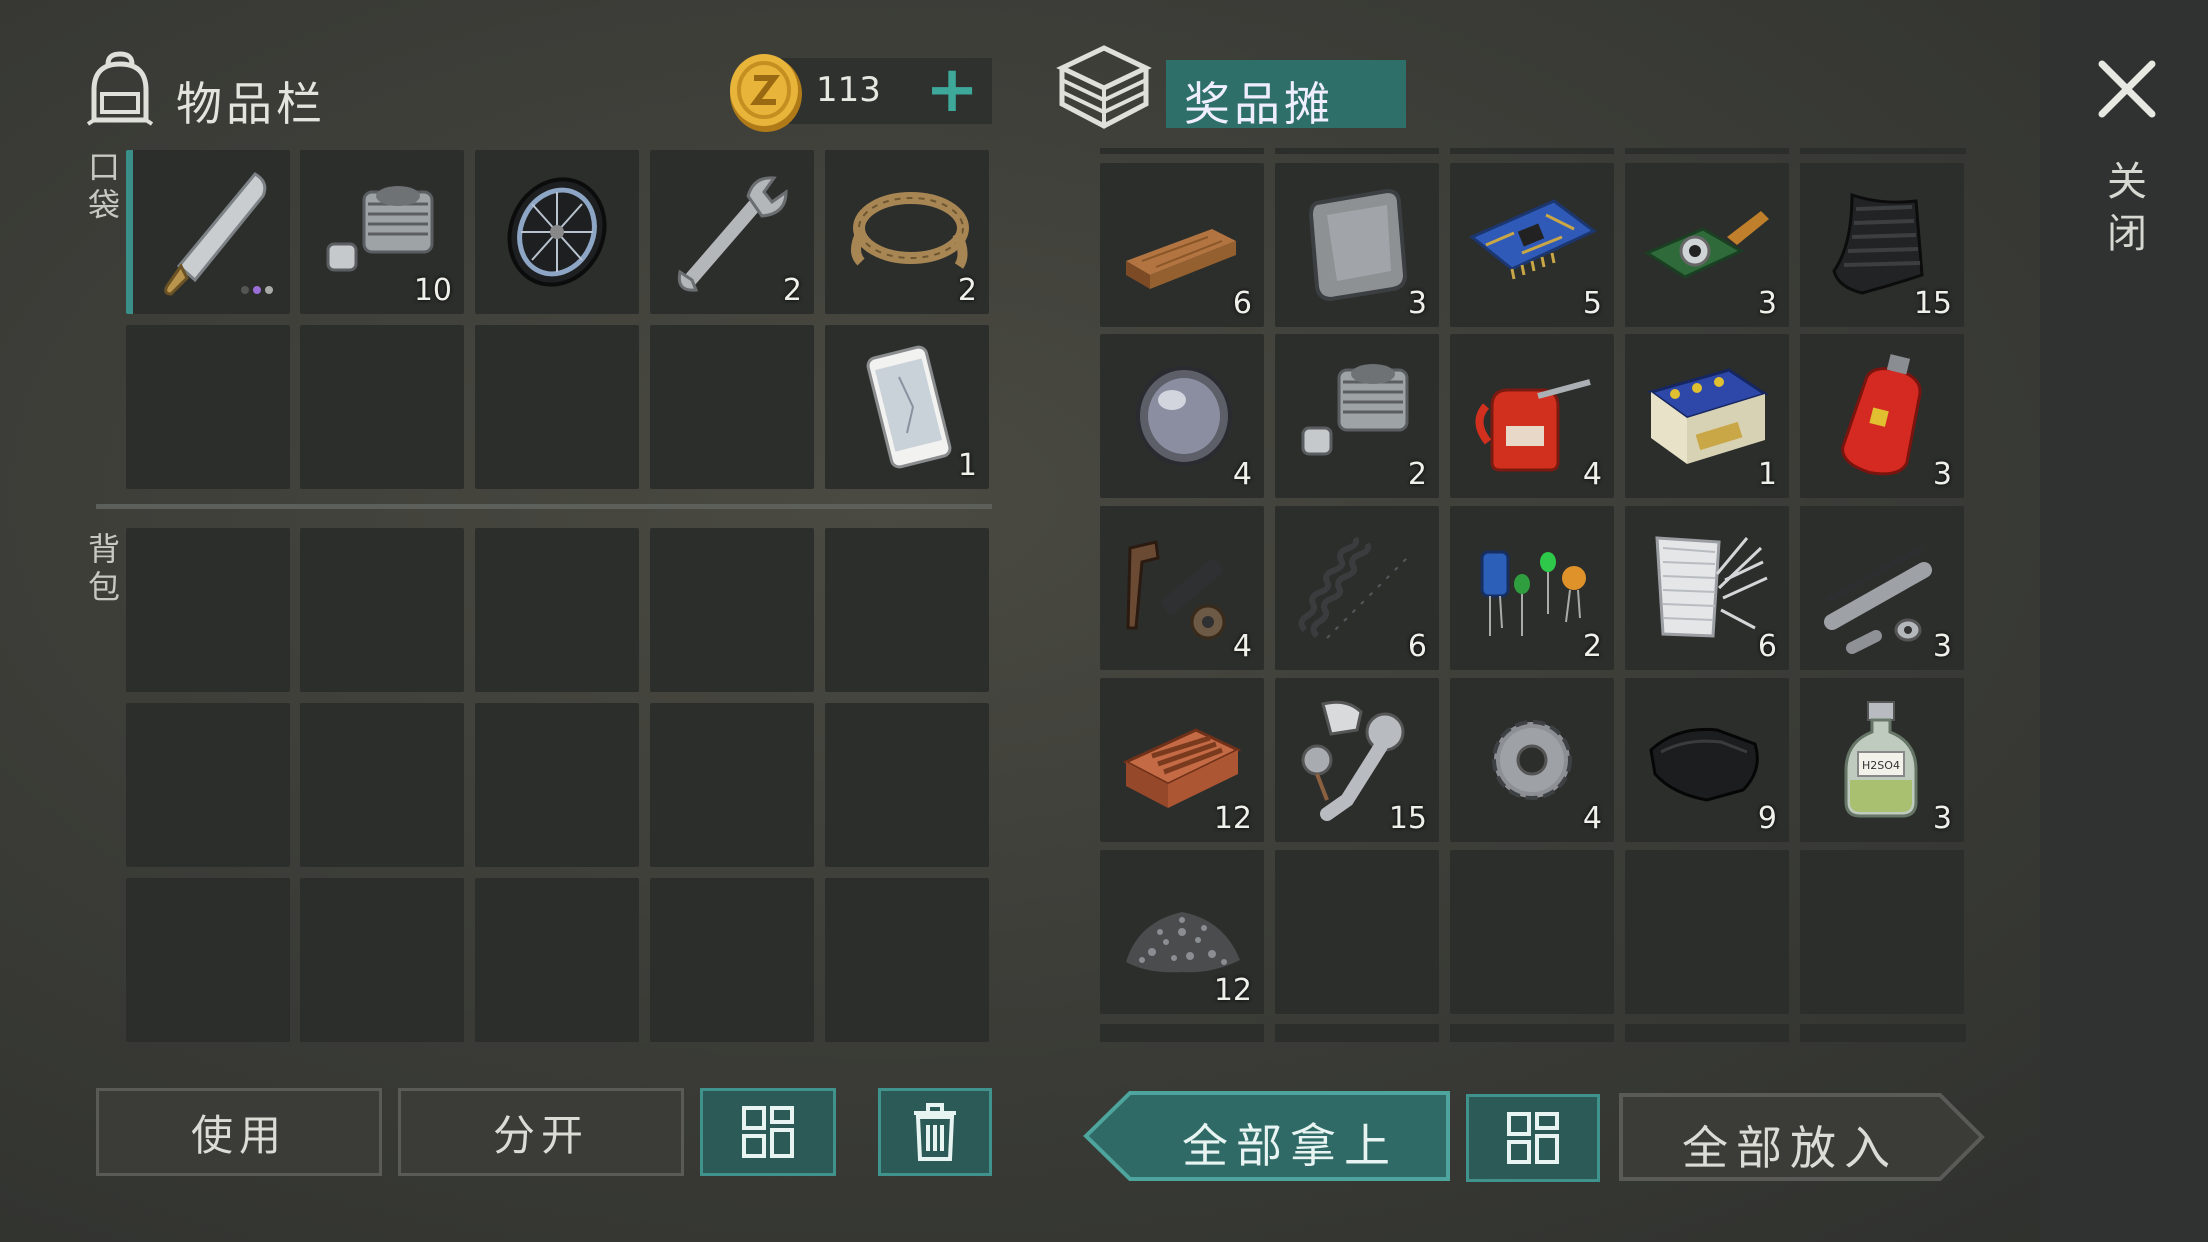  What do you see at coordinates (1176, 590) in the screenshot?
I see `gun-parts-icon` at bounding box center [1176, 590].